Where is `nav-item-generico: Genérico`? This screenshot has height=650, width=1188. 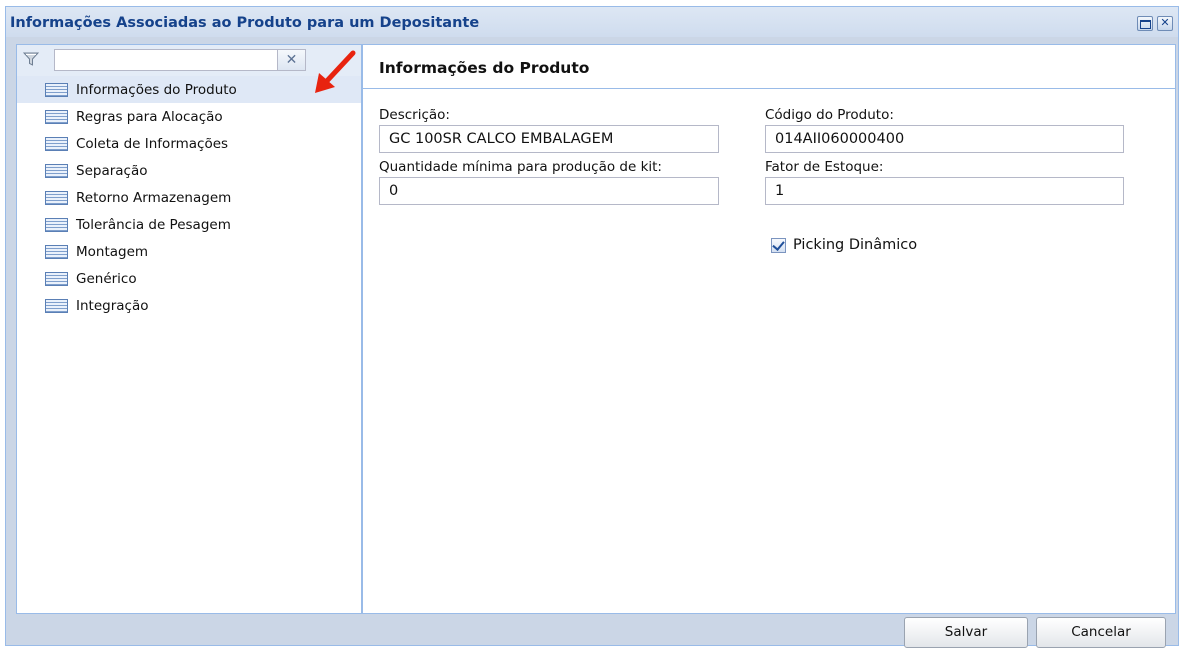
nav-item-generico: Genérico is located at coordinates (189, 278).